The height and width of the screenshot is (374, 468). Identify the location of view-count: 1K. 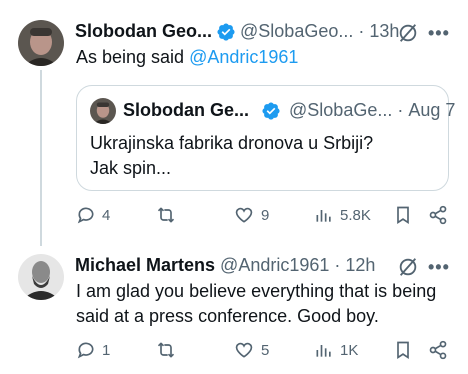
(349, 350).